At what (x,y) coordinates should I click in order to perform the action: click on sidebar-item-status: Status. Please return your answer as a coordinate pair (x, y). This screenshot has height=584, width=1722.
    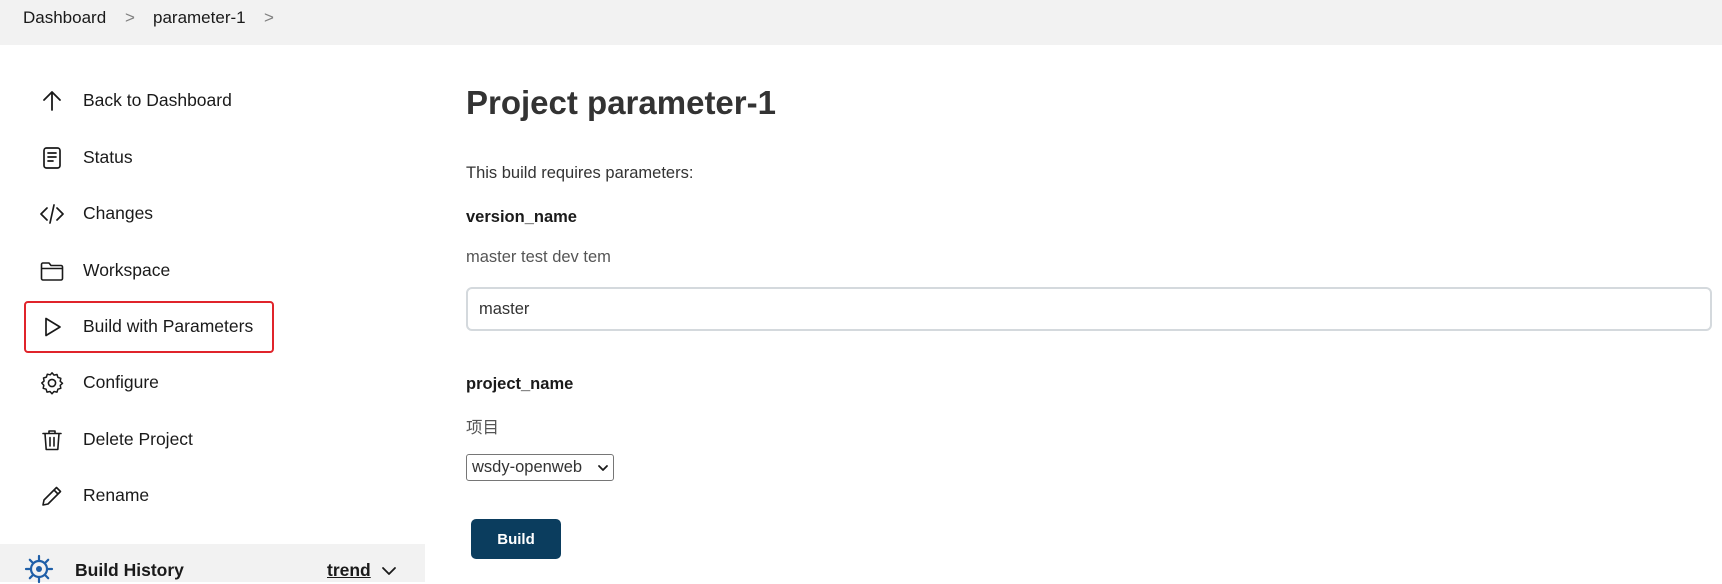
    Looking at the image, I should click on (149, 158).